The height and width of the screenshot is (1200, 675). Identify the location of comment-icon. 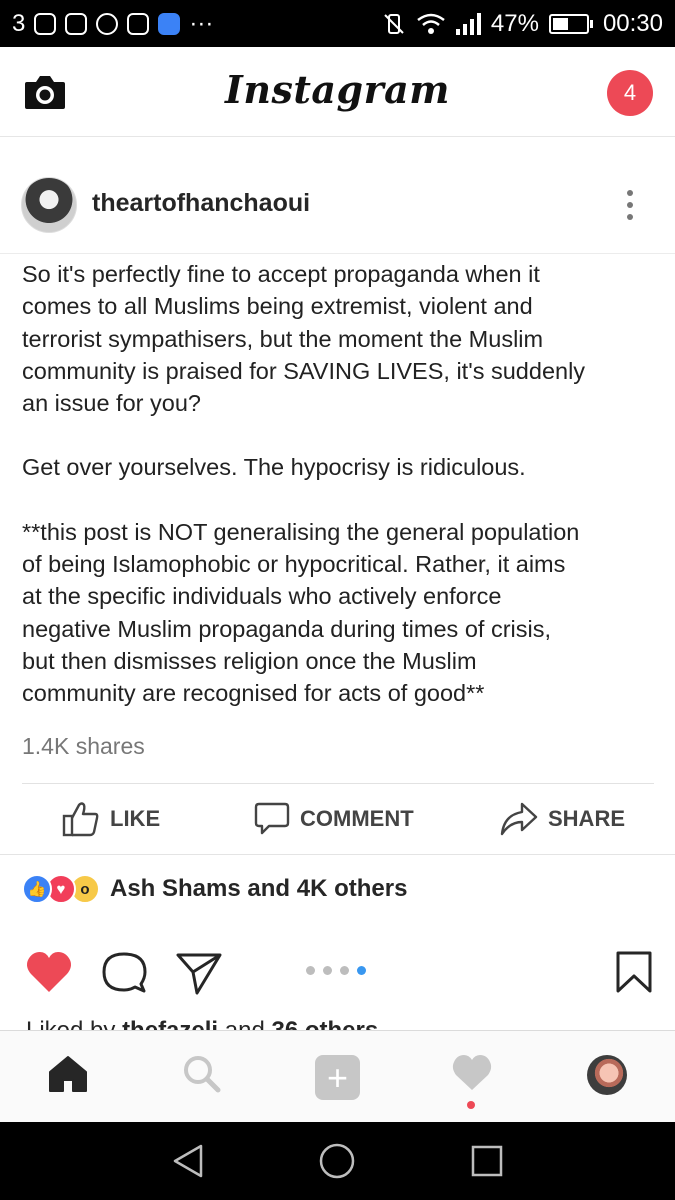
(124, 973).